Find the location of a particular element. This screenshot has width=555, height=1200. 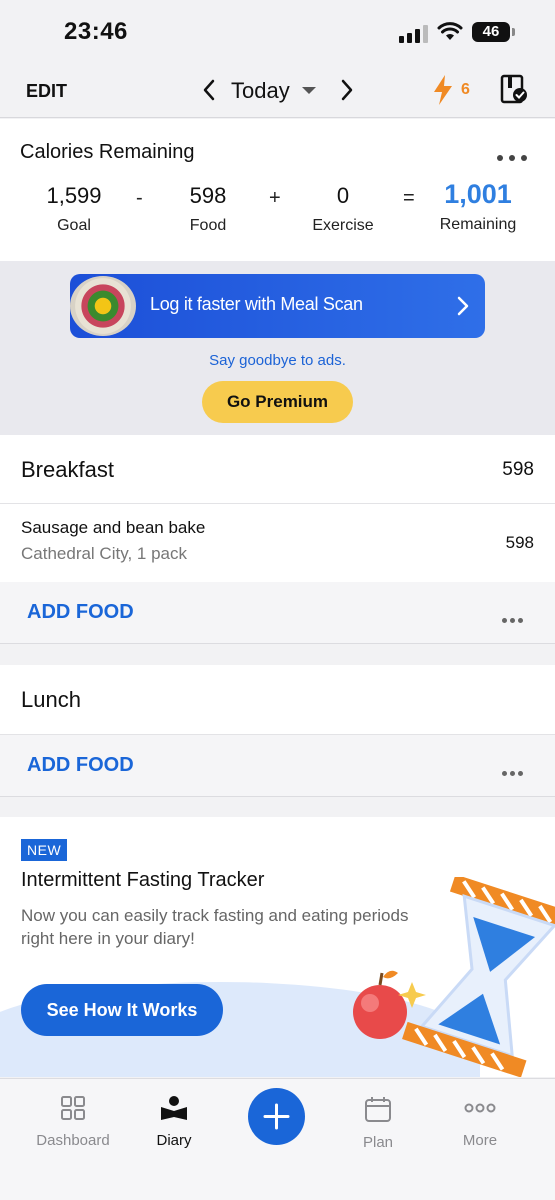

streak-lightning-icon is located at coordinates (443, 90).